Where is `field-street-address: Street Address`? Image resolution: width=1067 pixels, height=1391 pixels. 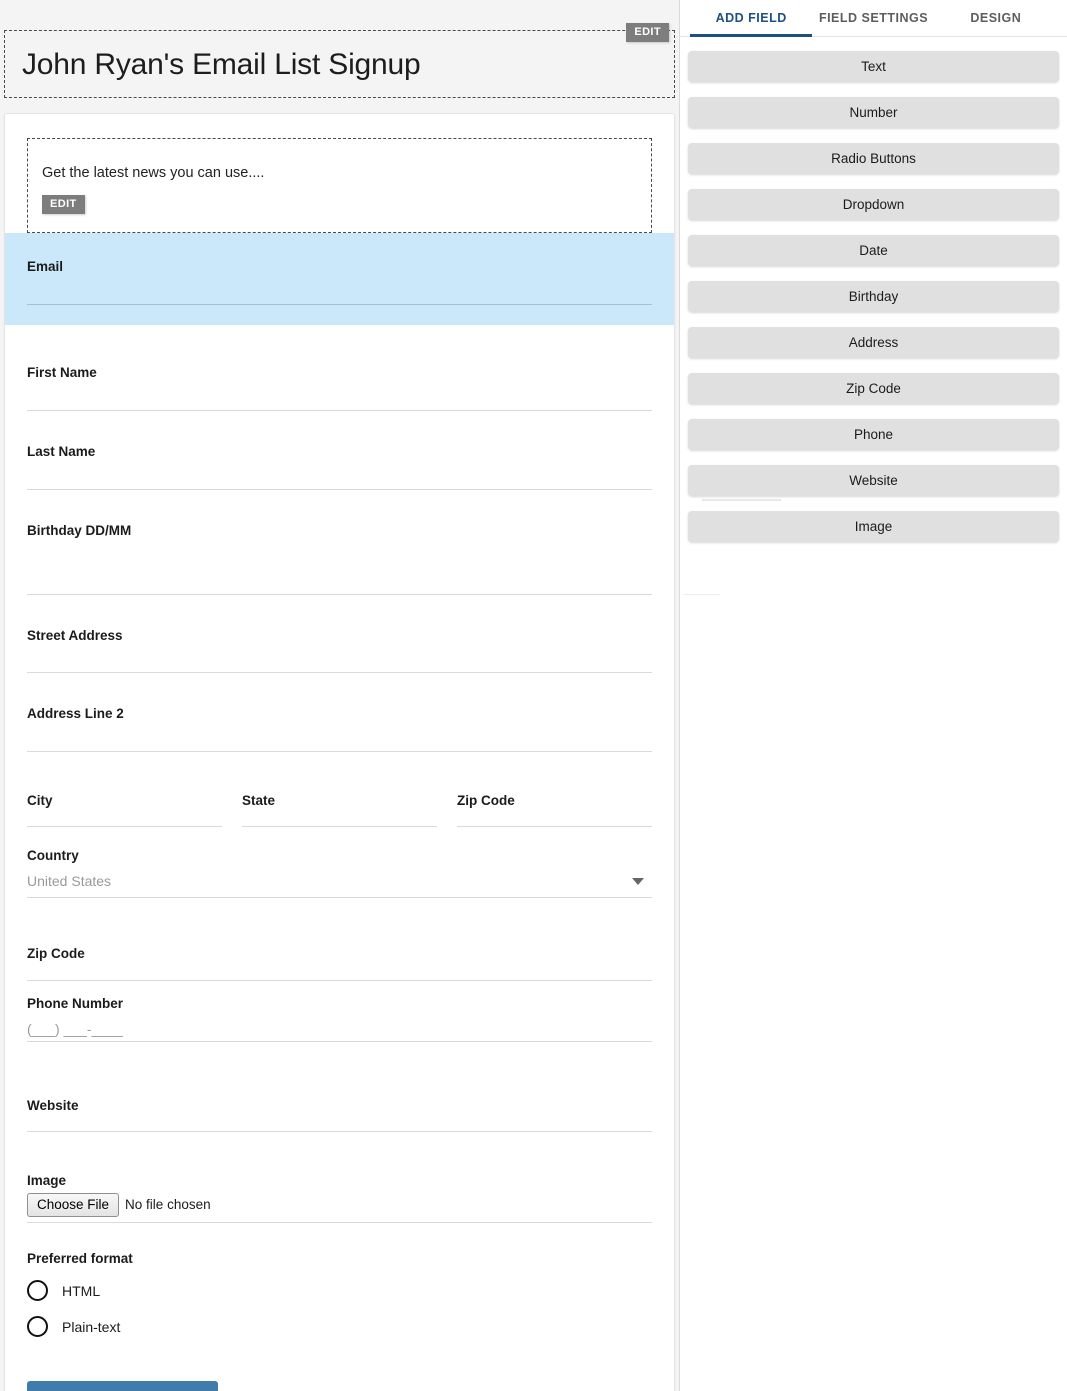 field-street-address: Street Address is located at coordinates (339, 634).